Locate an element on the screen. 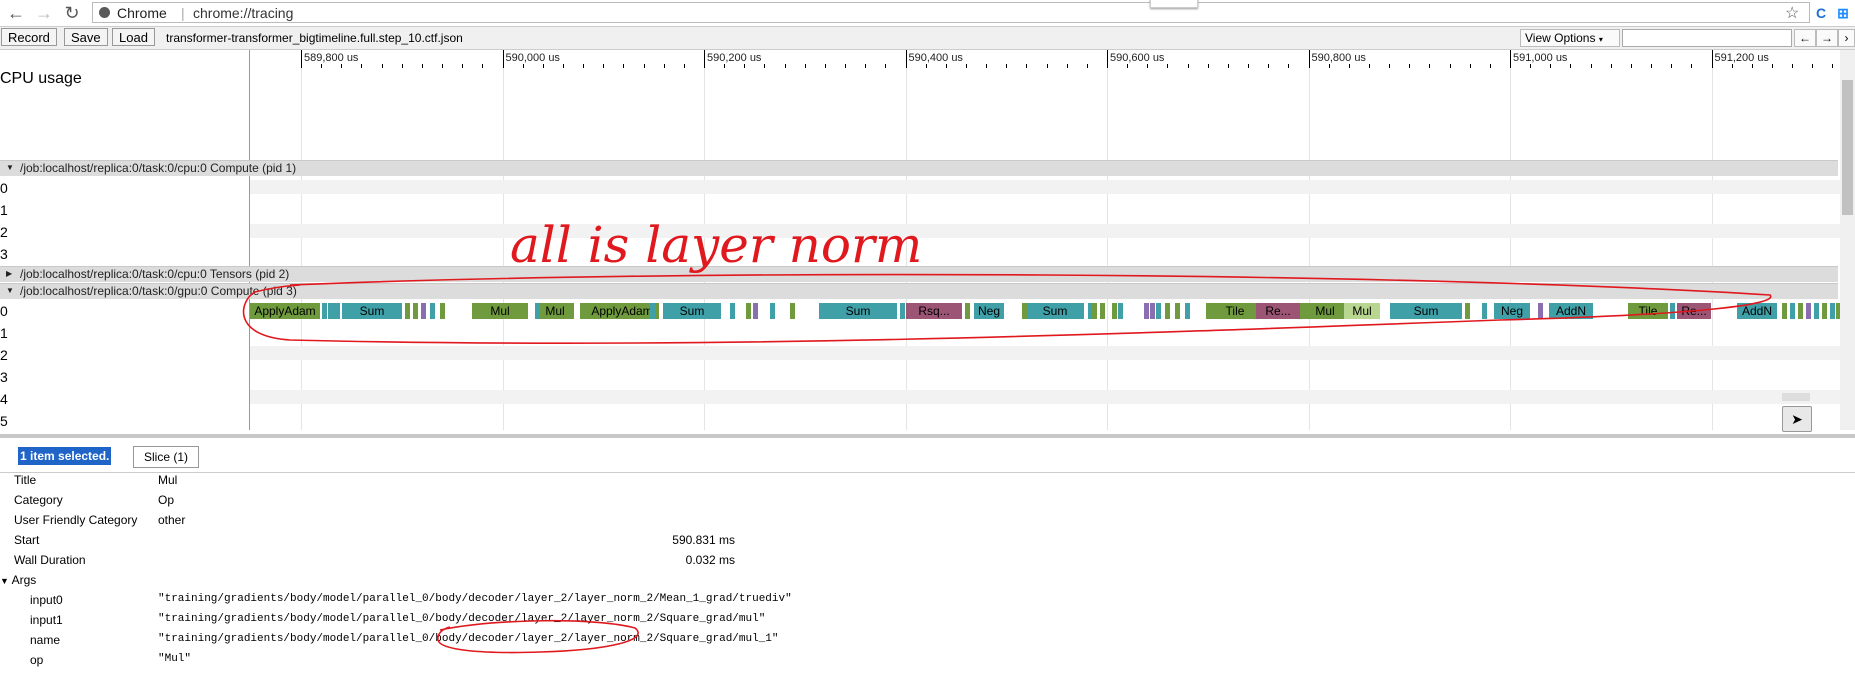  ruler-tick-label: 589,800 us is located at coordinates (331, 58).